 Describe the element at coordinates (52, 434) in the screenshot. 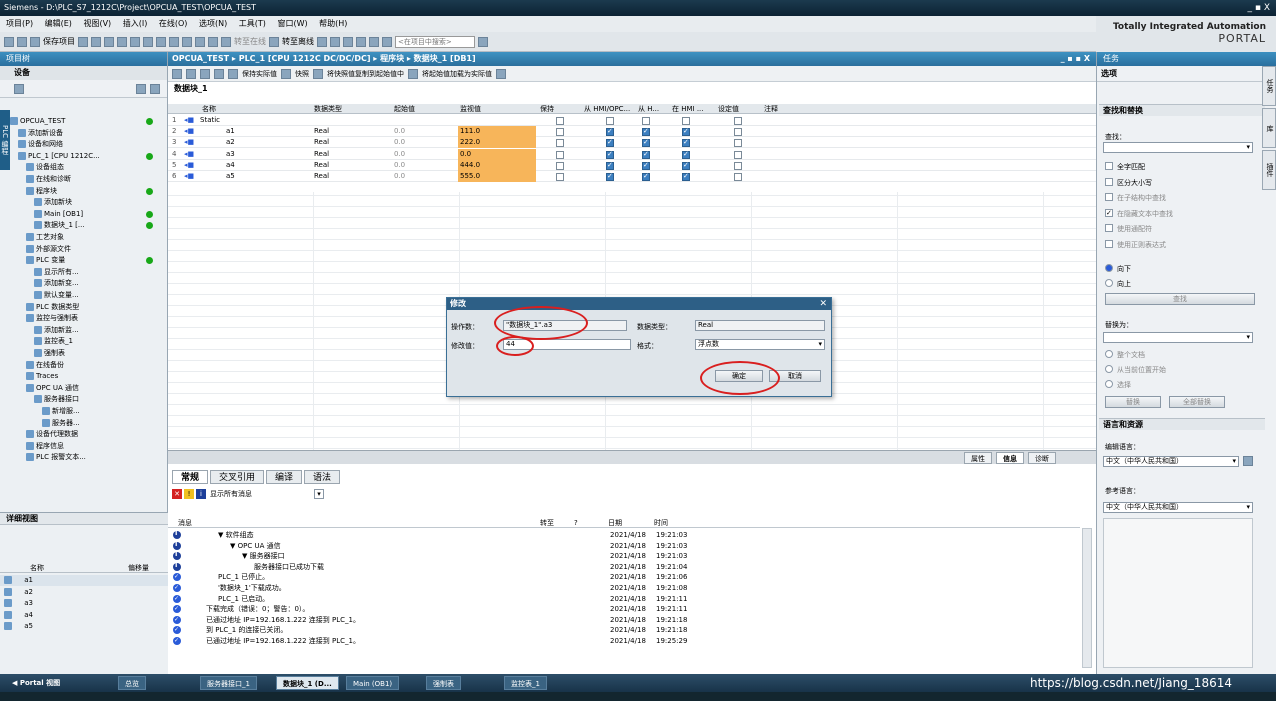

I see `tree-item: 设备代理数据` at that location.